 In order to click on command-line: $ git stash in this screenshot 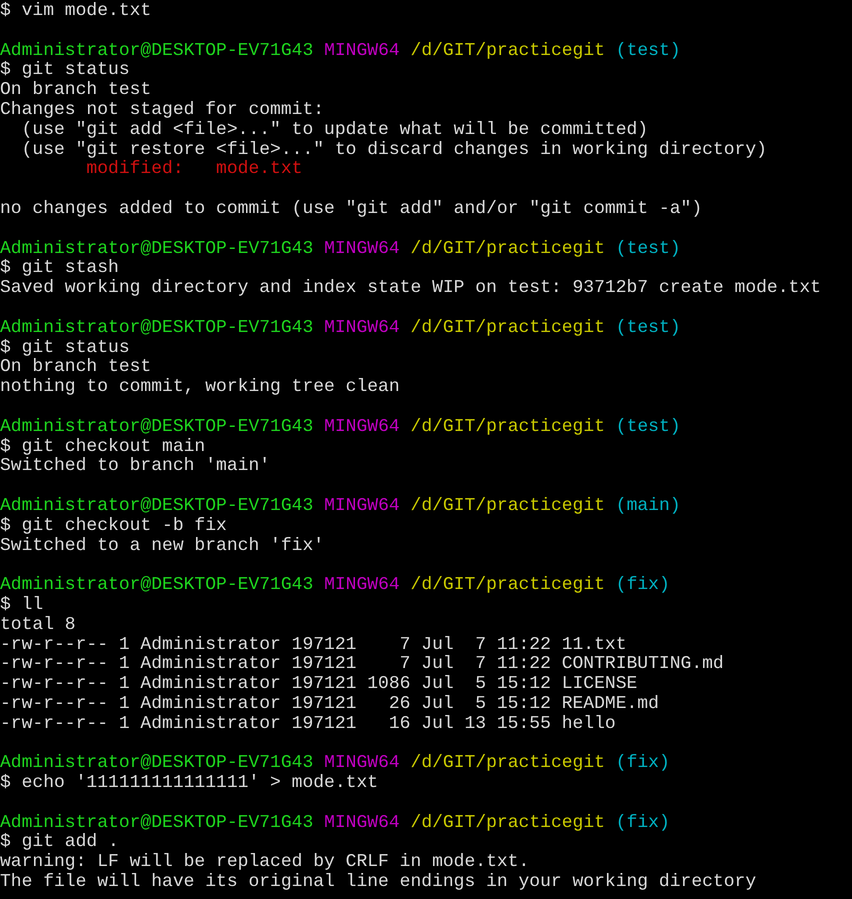, I will do `click(59, 268)`.